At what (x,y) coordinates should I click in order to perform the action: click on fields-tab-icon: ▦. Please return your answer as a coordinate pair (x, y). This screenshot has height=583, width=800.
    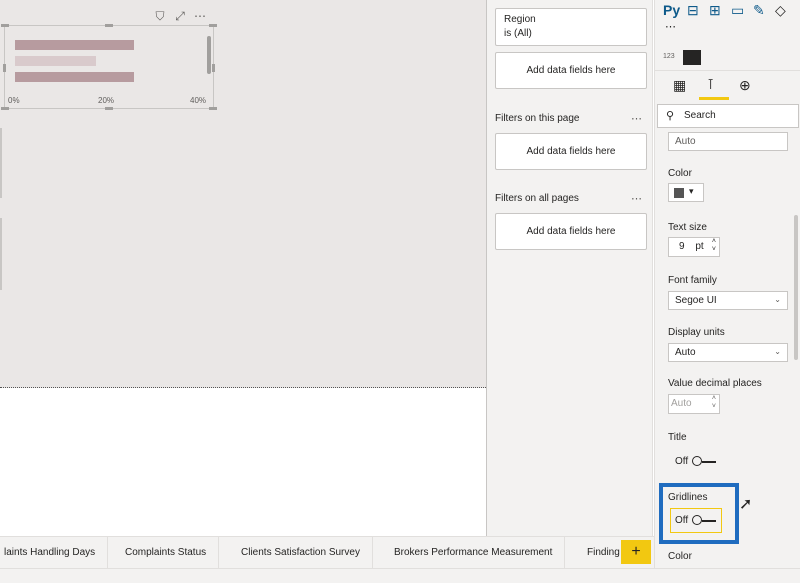
    Looking at the image, I should click on (679, 85).